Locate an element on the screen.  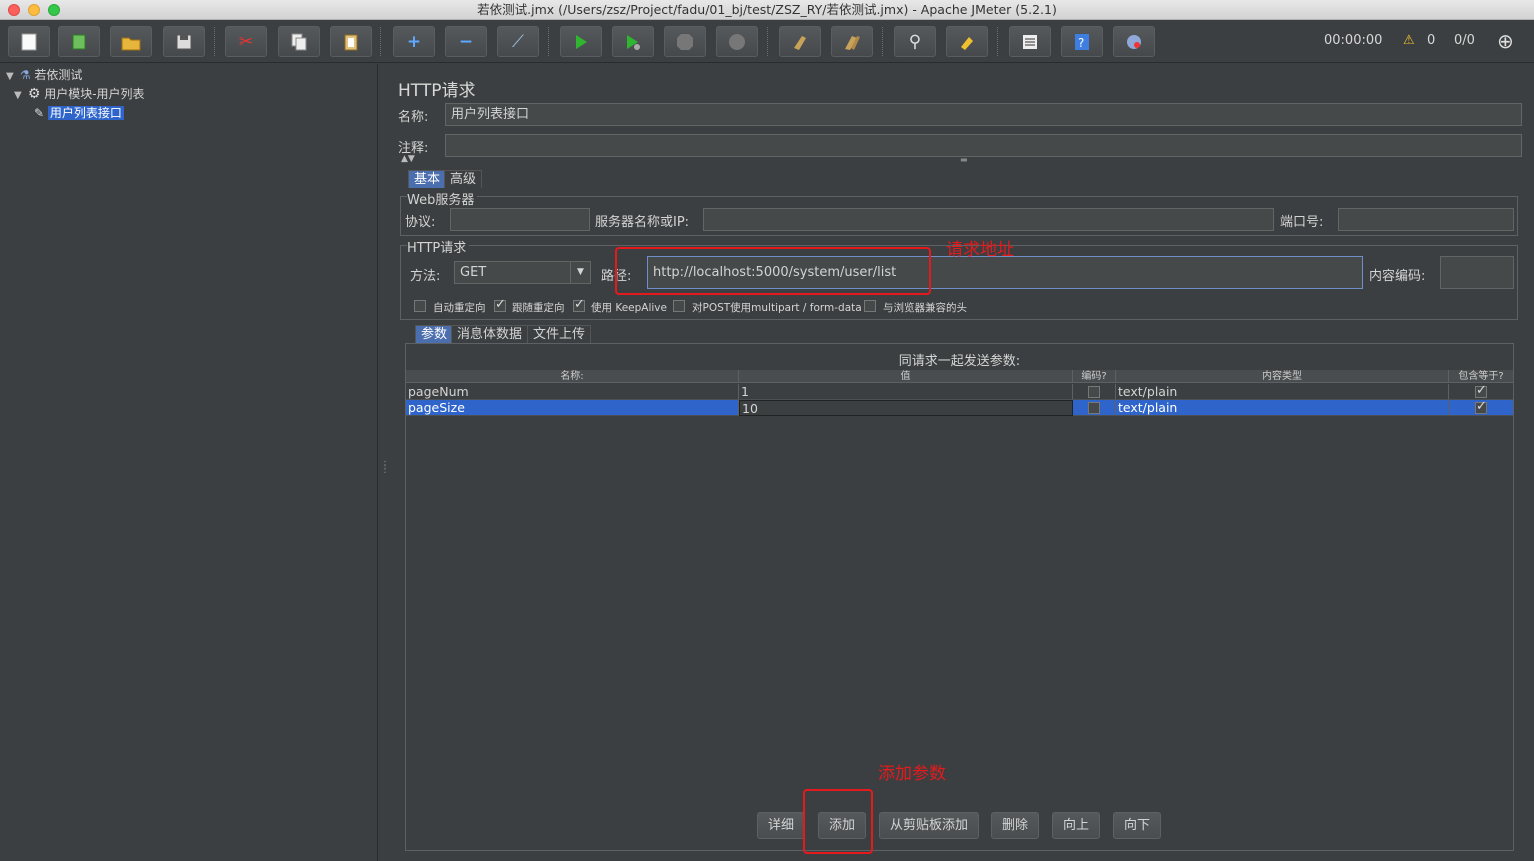
add-from-clipboard-button: 从剪贴板添加 is located at coordinates (929, 825).